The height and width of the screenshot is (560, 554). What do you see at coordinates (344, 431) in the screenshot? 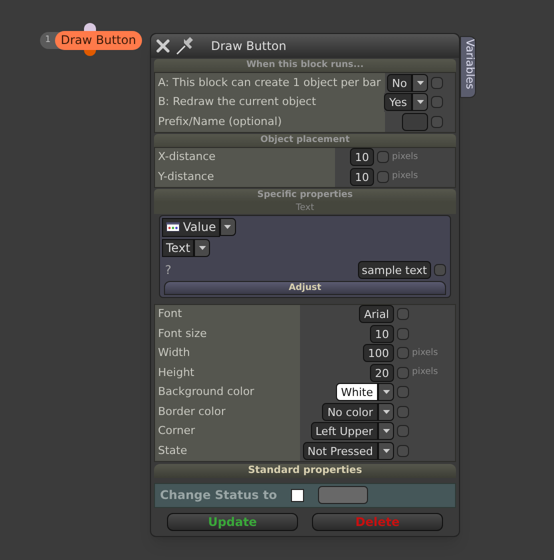
I see `dropdown-value: Left Upper` at bounding box center [344, 431].